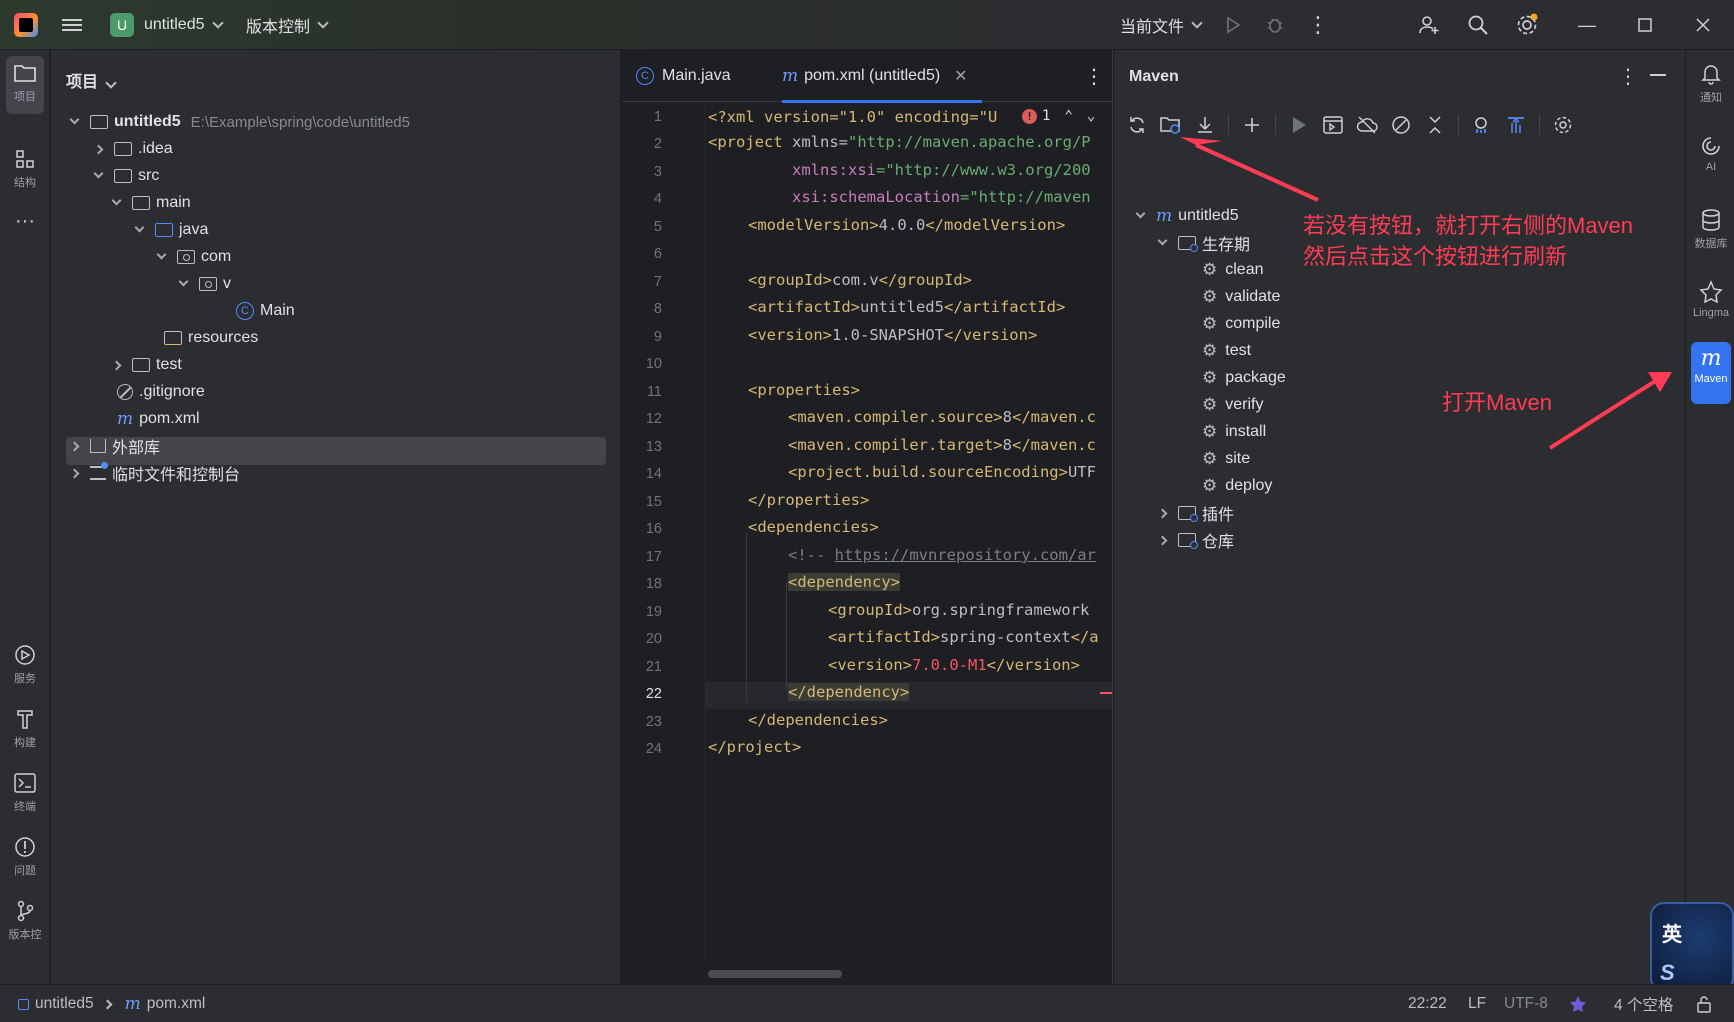 Image resolution: width=1734 pixels, height=1022 pixels. I want to click on file-encoding: UTF-8, so click(1526, 1003).